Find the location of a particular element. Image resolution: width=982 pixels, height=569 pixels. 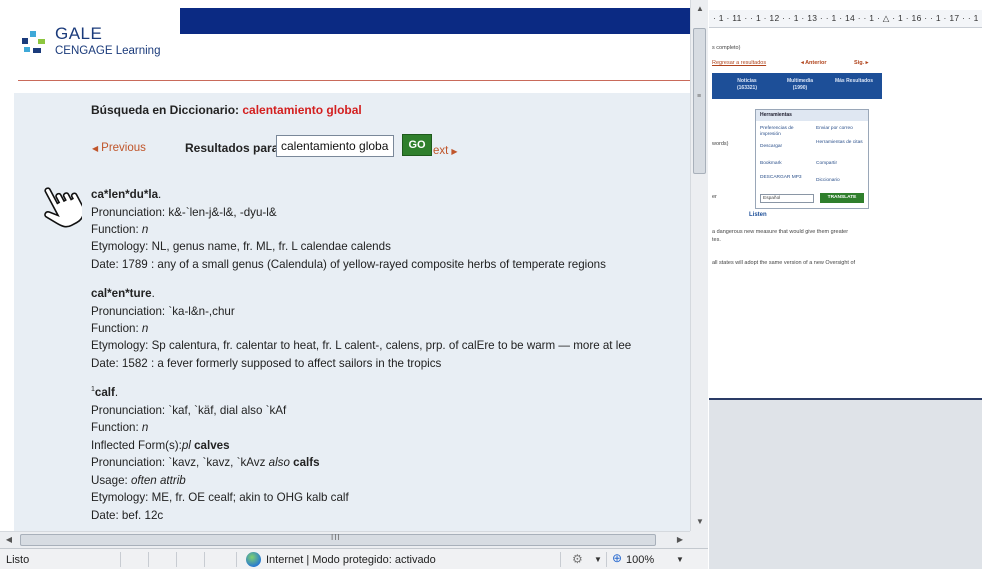

headword-text: cal*en*ture is located at coordinates (121, 293).